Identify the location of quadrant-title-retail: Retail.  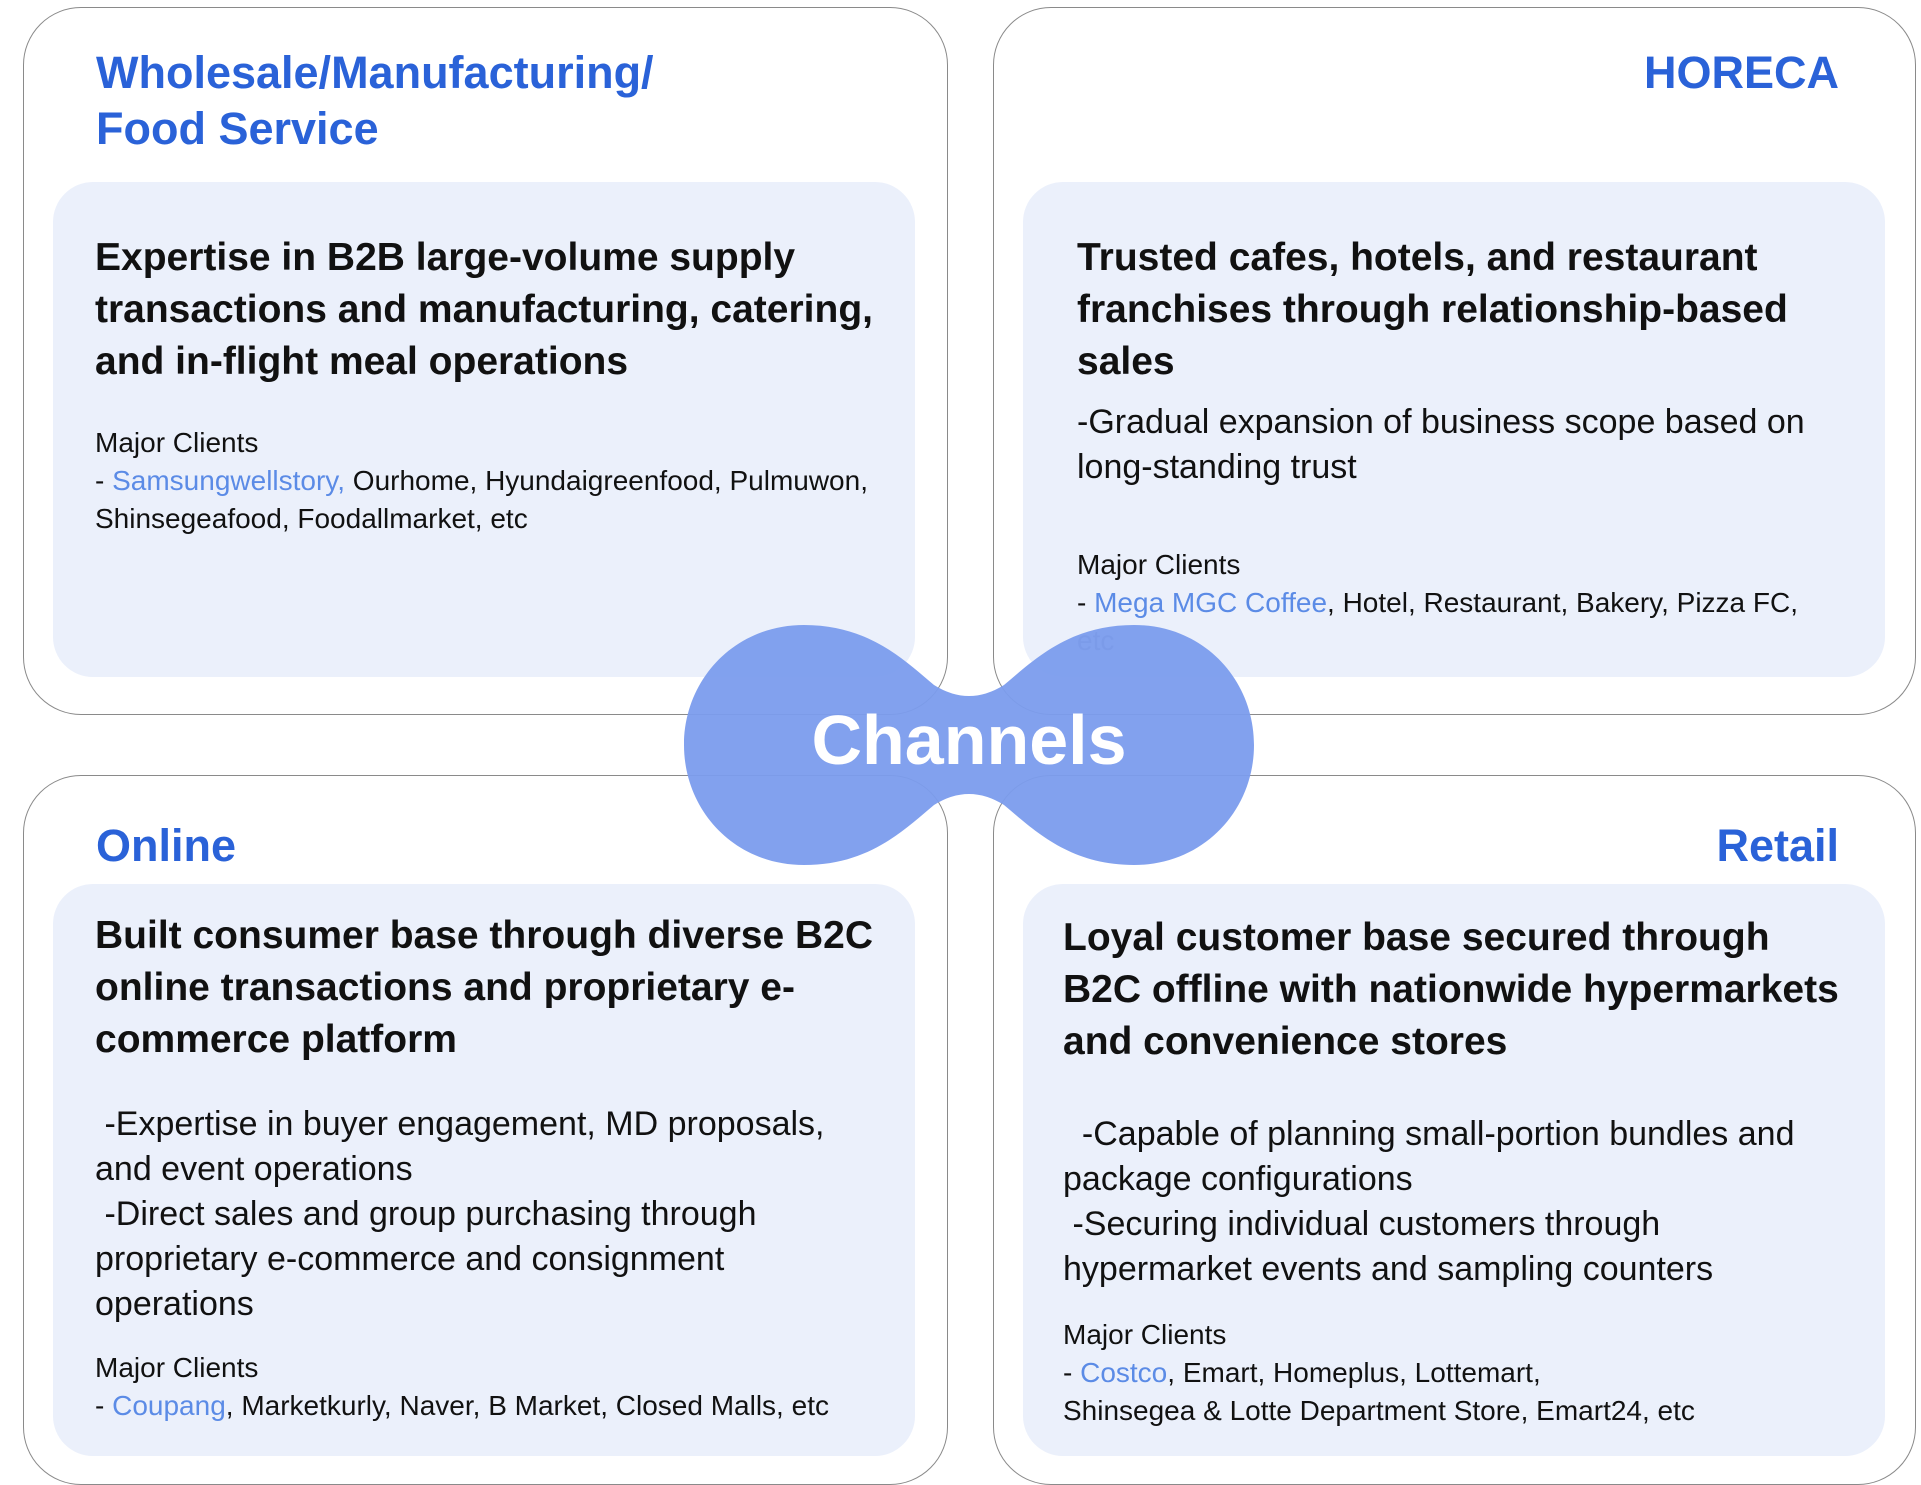
(1777, 845).